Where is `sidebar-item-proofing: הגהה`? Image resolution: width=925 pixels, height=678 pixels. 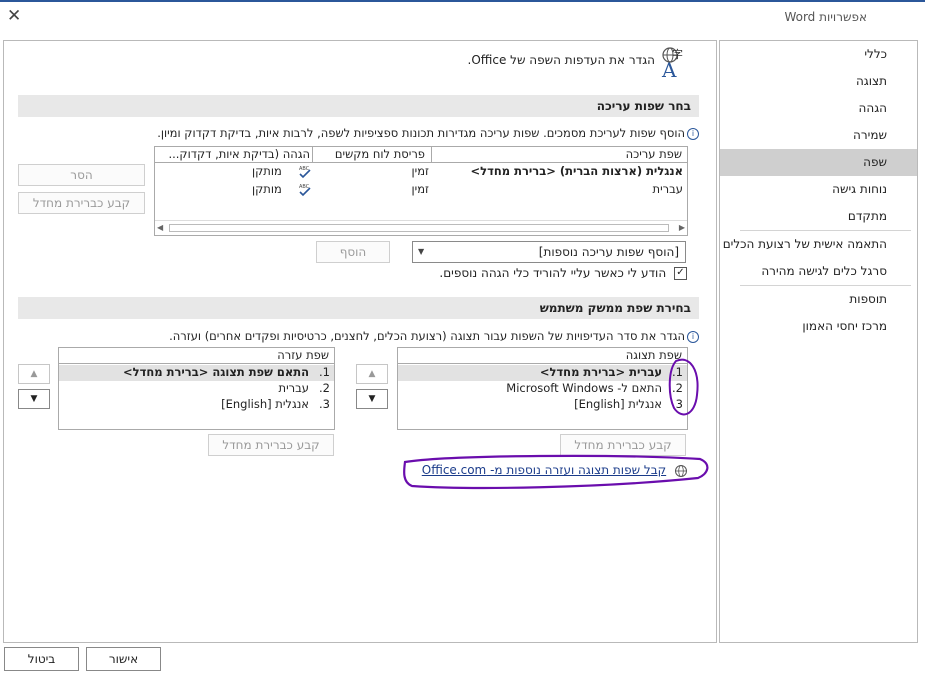 sidebar-item-proofing: הגהה is located at coordinates (818, 108).